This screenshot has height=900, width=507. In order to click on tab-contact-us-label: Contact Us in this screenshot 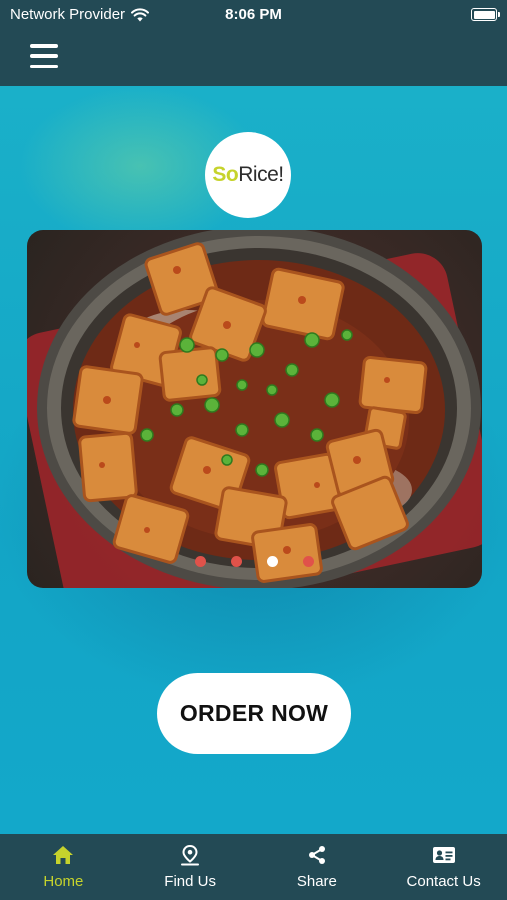, I will do `click(443, 881)`.